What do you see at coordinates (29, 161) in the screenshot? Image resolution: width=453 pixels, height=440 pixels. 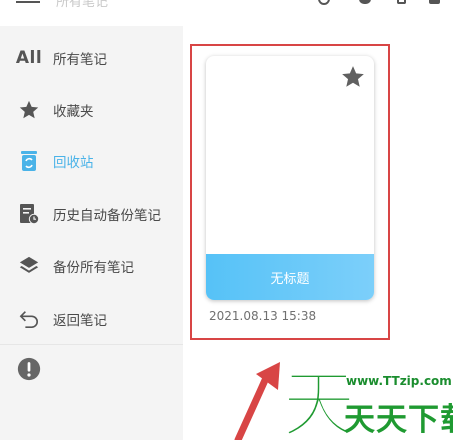 I see `recycle-bin-icon` at bounding box center [29, 161].